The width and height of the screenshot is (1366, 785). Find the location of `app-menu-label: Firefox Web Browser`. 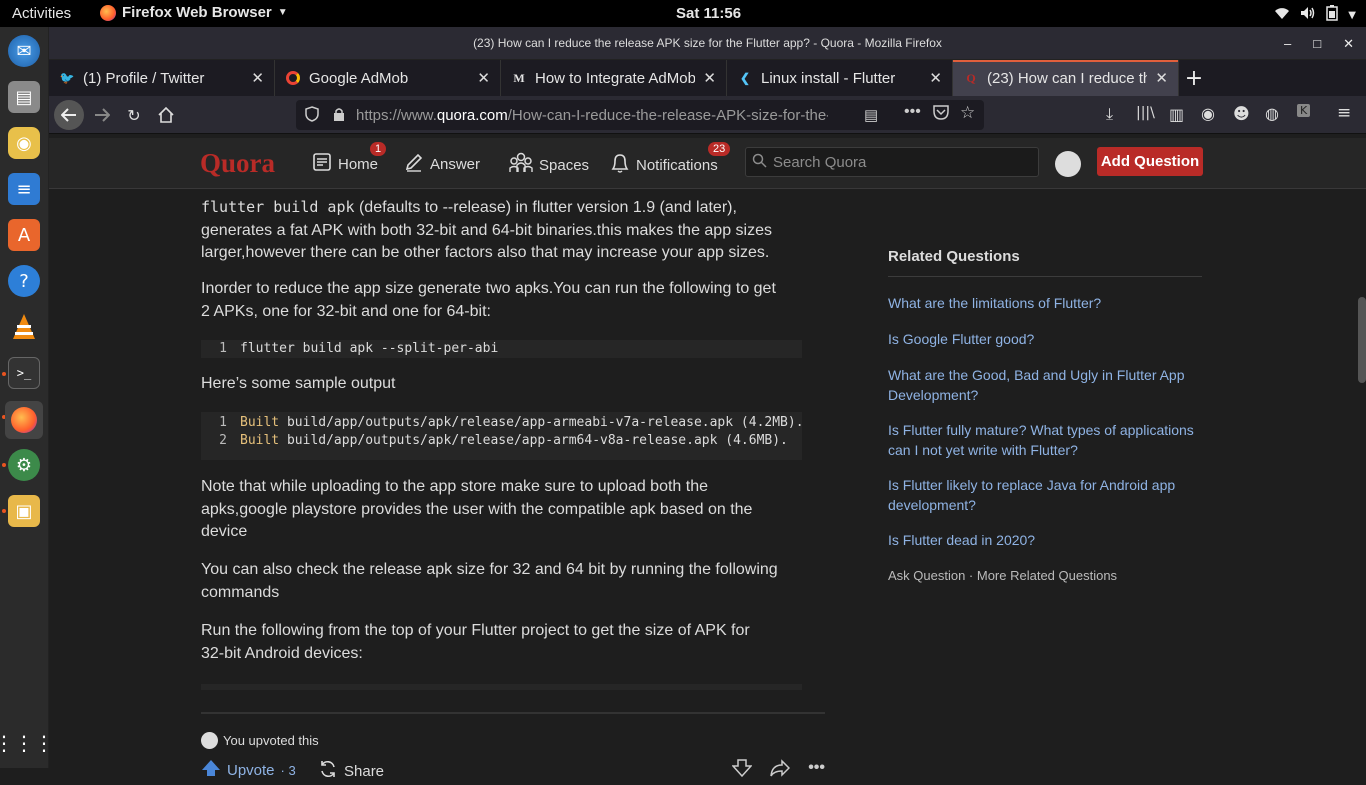

app-menu-label: Firefox Web Browser is located at coordinates (197, 12).